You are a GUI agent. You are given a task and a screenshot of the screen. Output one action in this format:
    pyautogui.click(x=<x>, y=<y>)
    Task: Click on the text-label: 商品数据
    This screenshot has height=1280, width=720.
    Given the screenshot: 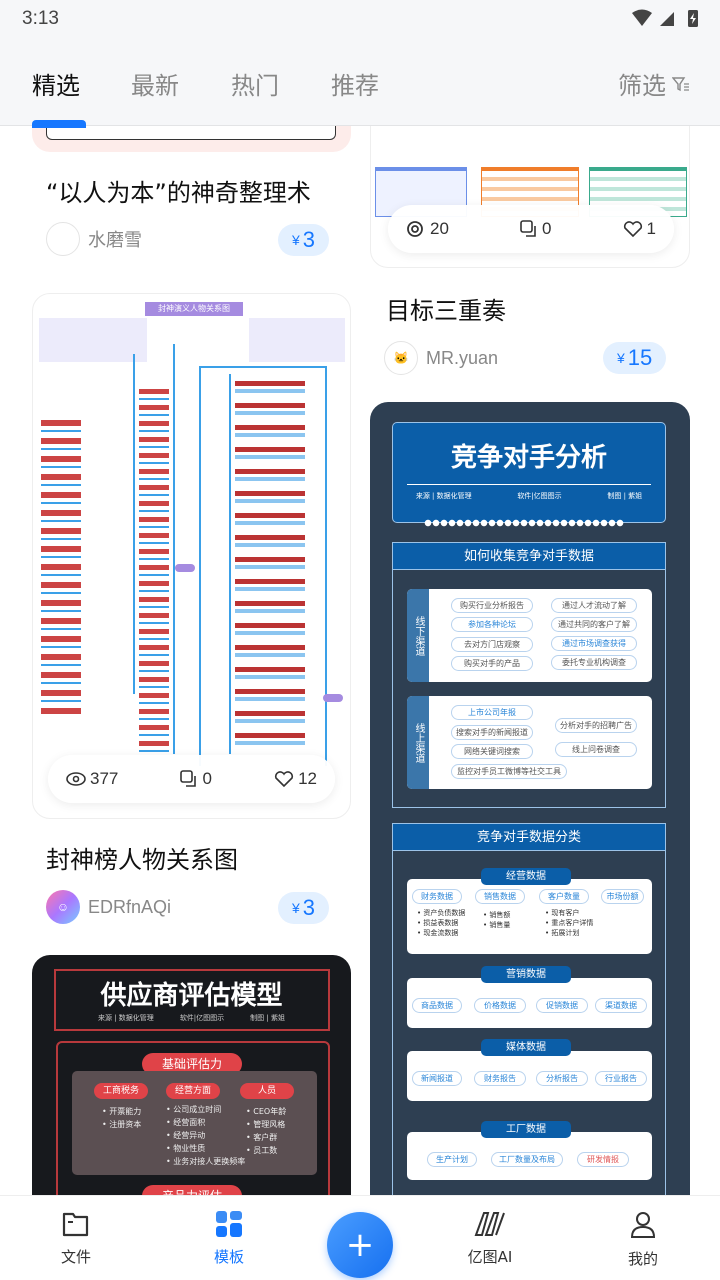 What is the action you would take?
    pyautogui.click(x=437, y=1005)
    